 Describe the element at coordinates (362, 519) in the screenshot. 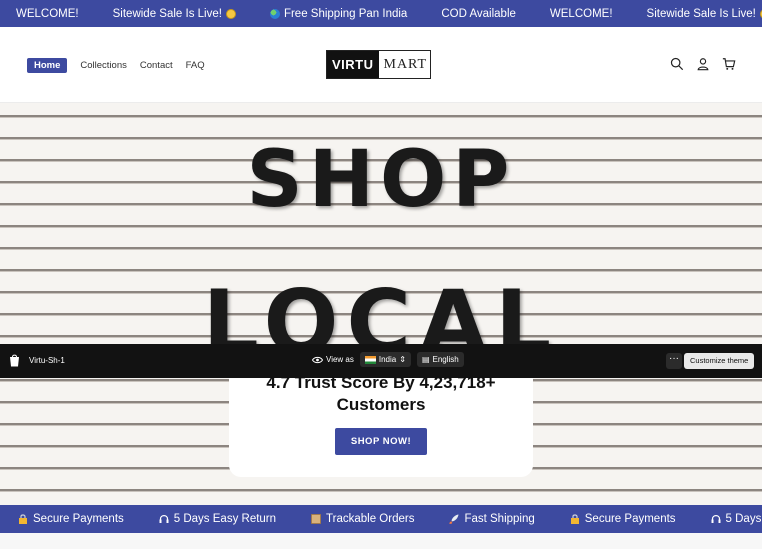

I see `feature-item: Trackable Orders` at that location.